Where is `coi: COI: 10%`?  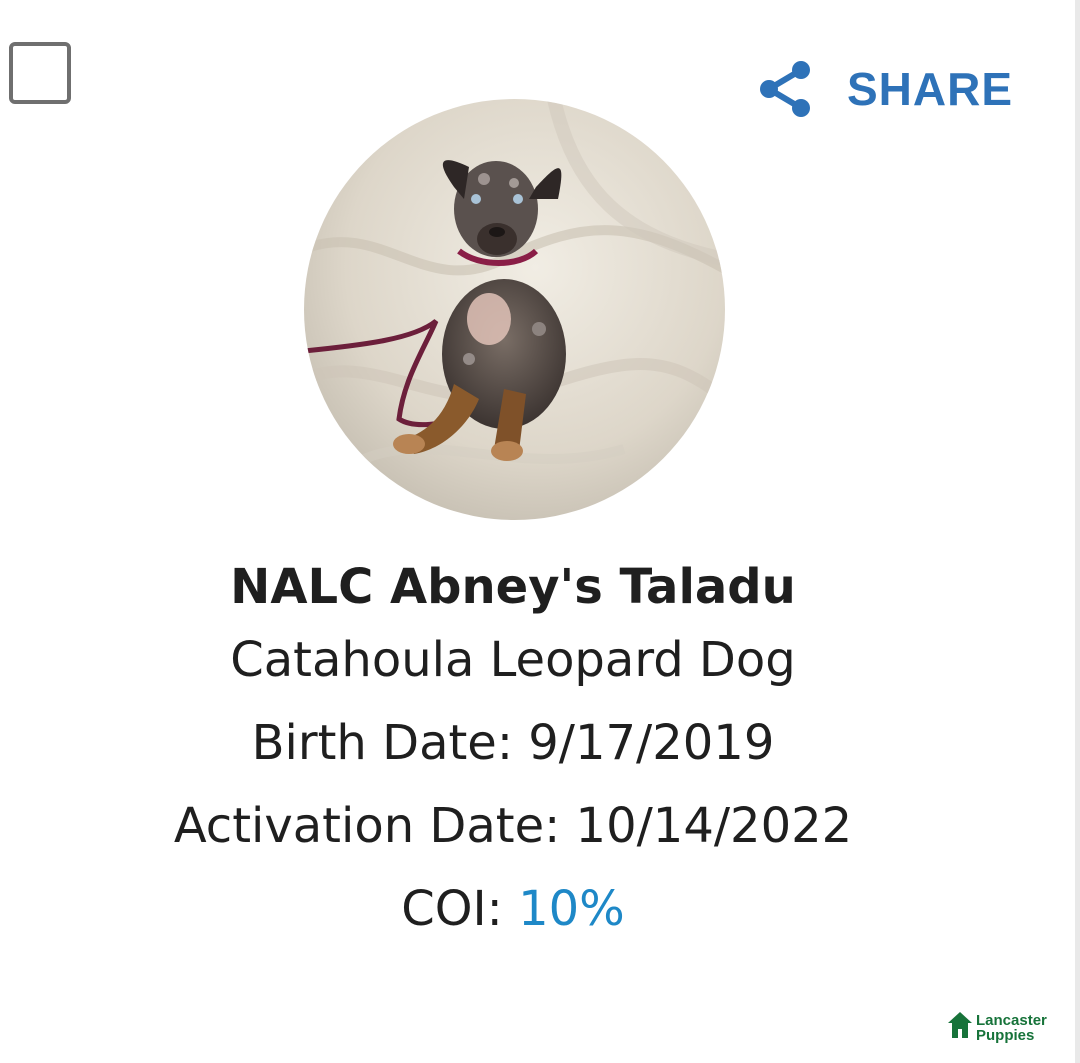 coi: COI: 10% is located at coordinates (513, 909).